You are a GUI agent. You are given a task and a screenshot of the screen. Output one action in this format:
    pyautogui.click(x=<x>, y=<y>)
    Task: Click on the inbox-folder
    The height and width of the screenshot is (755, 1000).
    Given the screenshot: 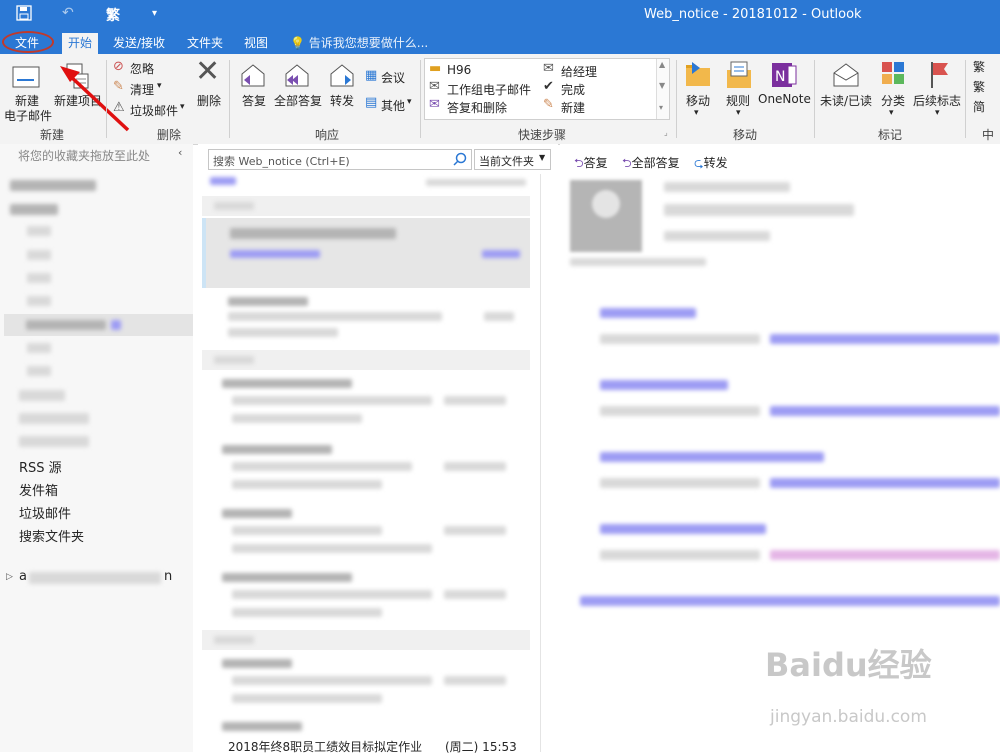 What is the action you would take?
    pyautogui.click(x=34, y=209)
    